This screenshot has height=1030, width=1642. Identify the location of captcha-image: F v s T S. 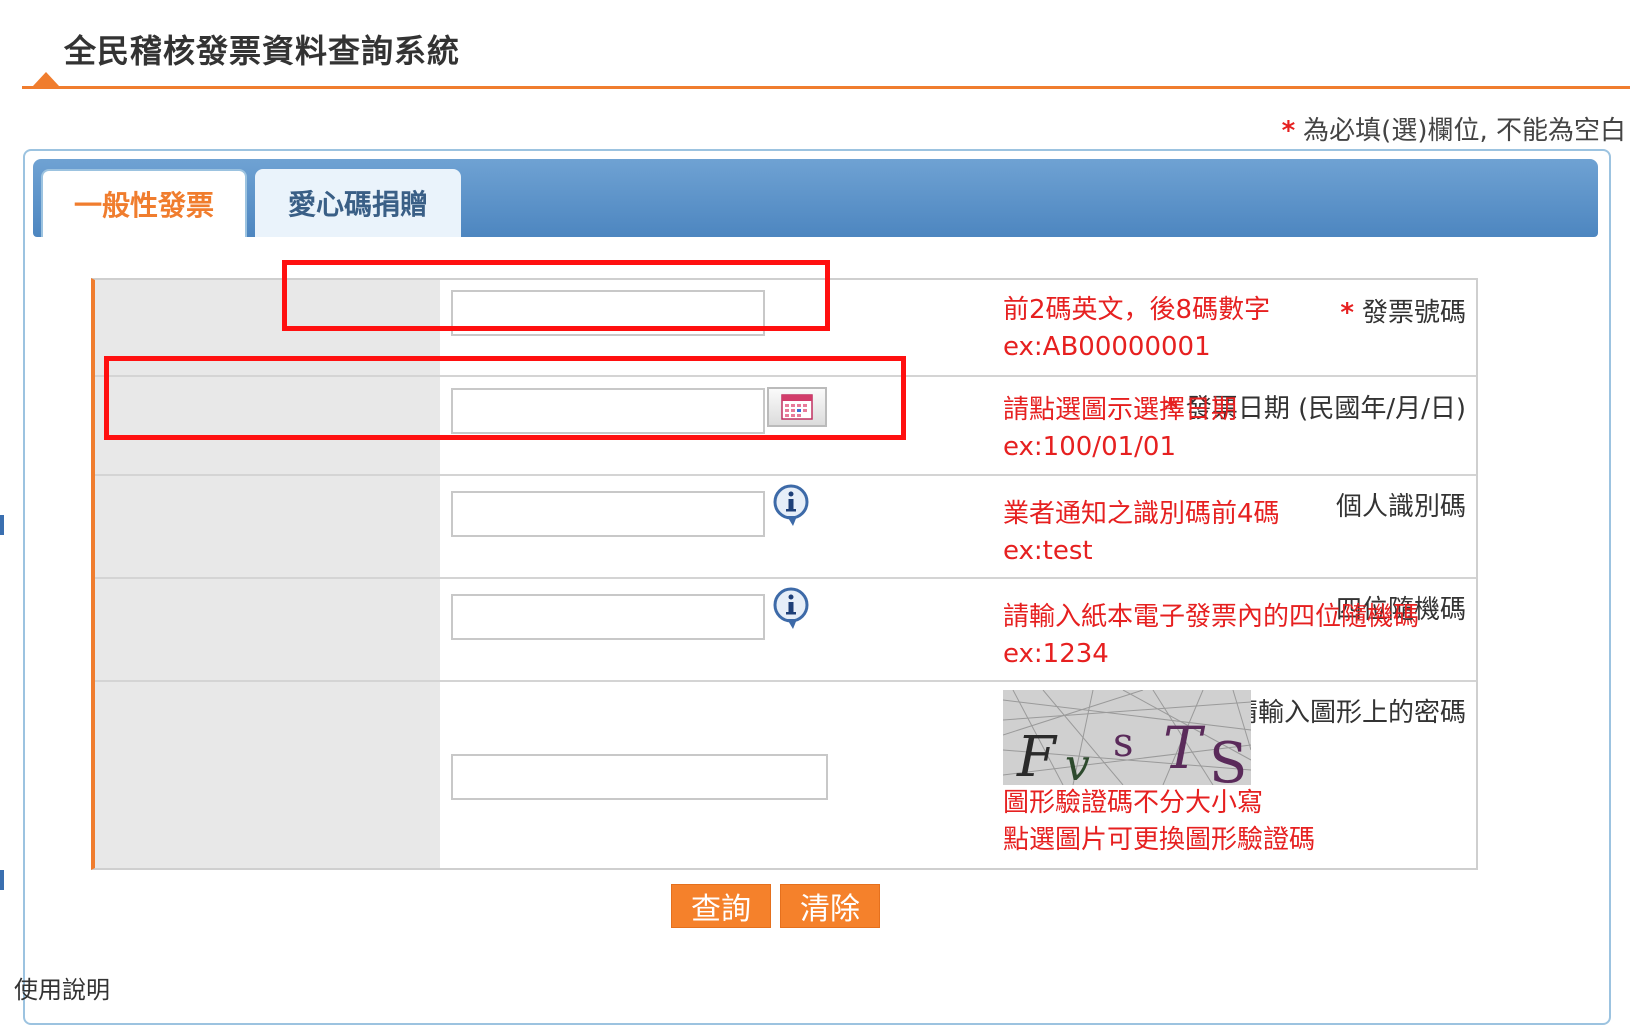
(1127, 737).